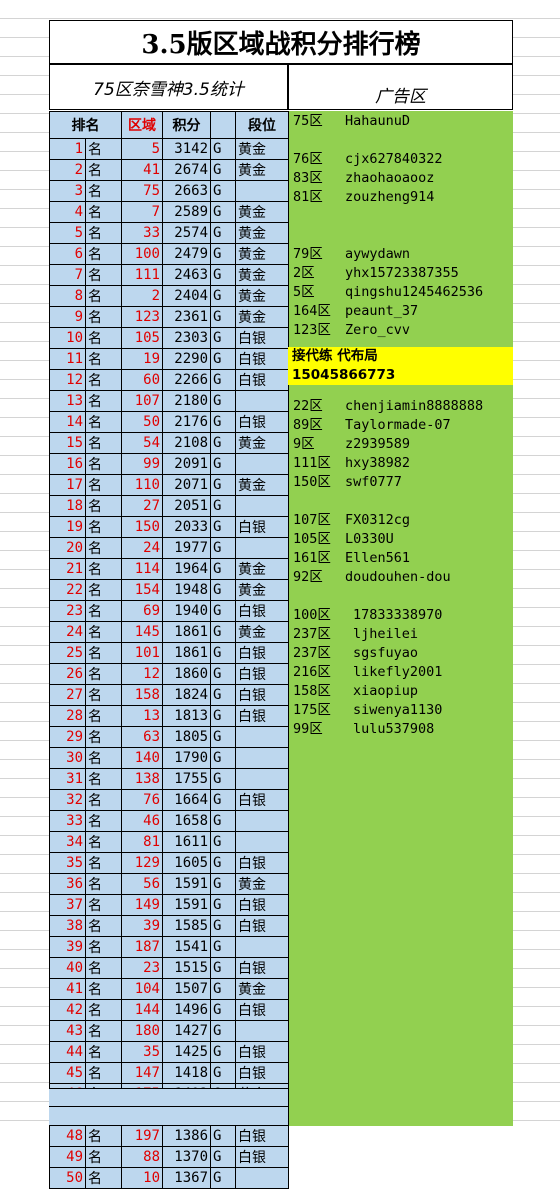 Image resolution: width=560 pixels, height=1189 pixels. What do you see at coordinates (169, 1052) in the screenshot?
I see `table-row: 44 名 35 1425 G 白银` at bounding box center [169, 1052].